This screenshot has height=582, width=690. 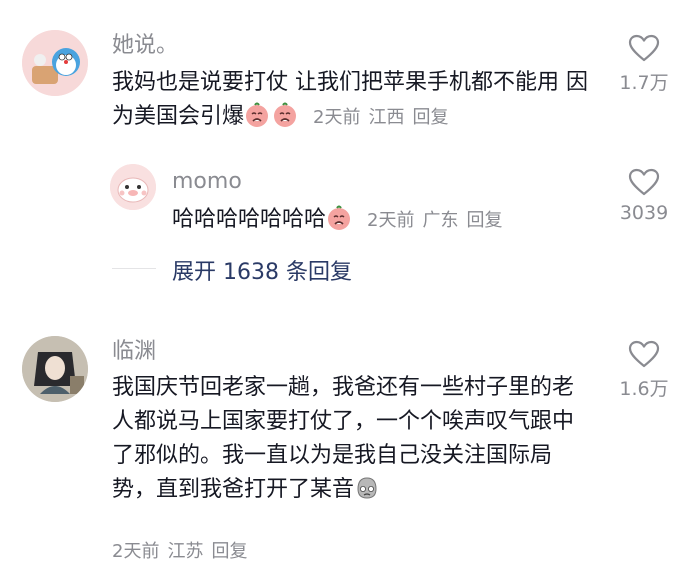 I want to click on pensive-face-icon, so click(x=367, y=488).